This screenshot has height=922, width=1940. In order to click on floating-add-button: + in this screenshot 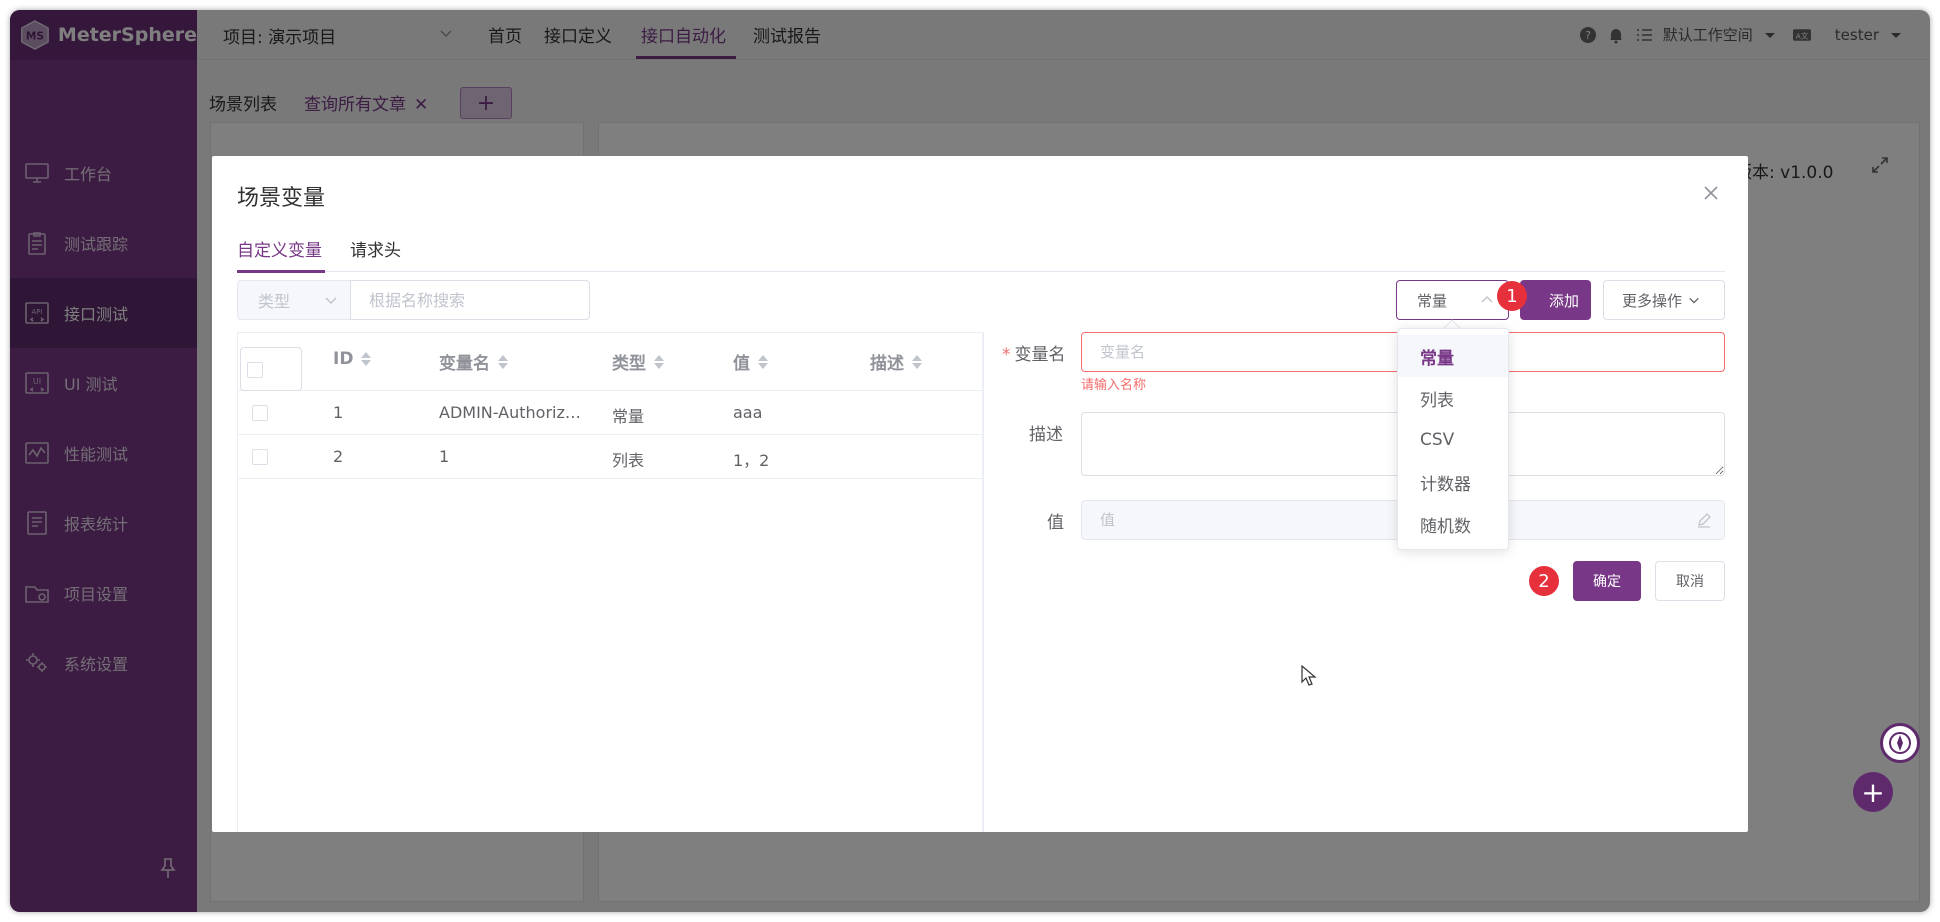, I will do `click(1873, 792)`.